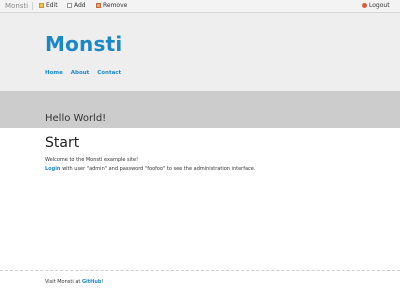 The height and width of the screenshot is (302, 400). What do you see at coordinates (80, 73) in the screenshot?
I see `nav-item-about: About` at bounding box center [80, 73].